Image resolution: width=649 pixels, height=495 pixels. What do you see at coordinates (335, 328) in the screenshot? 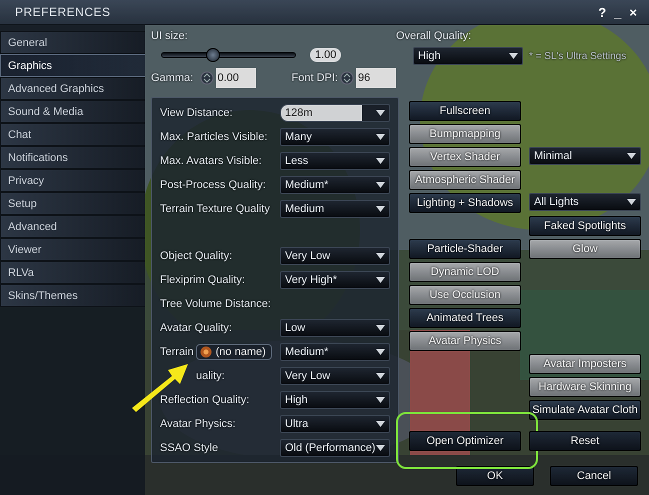
I see `dropdown: Low` at bounding box center [335, 328].